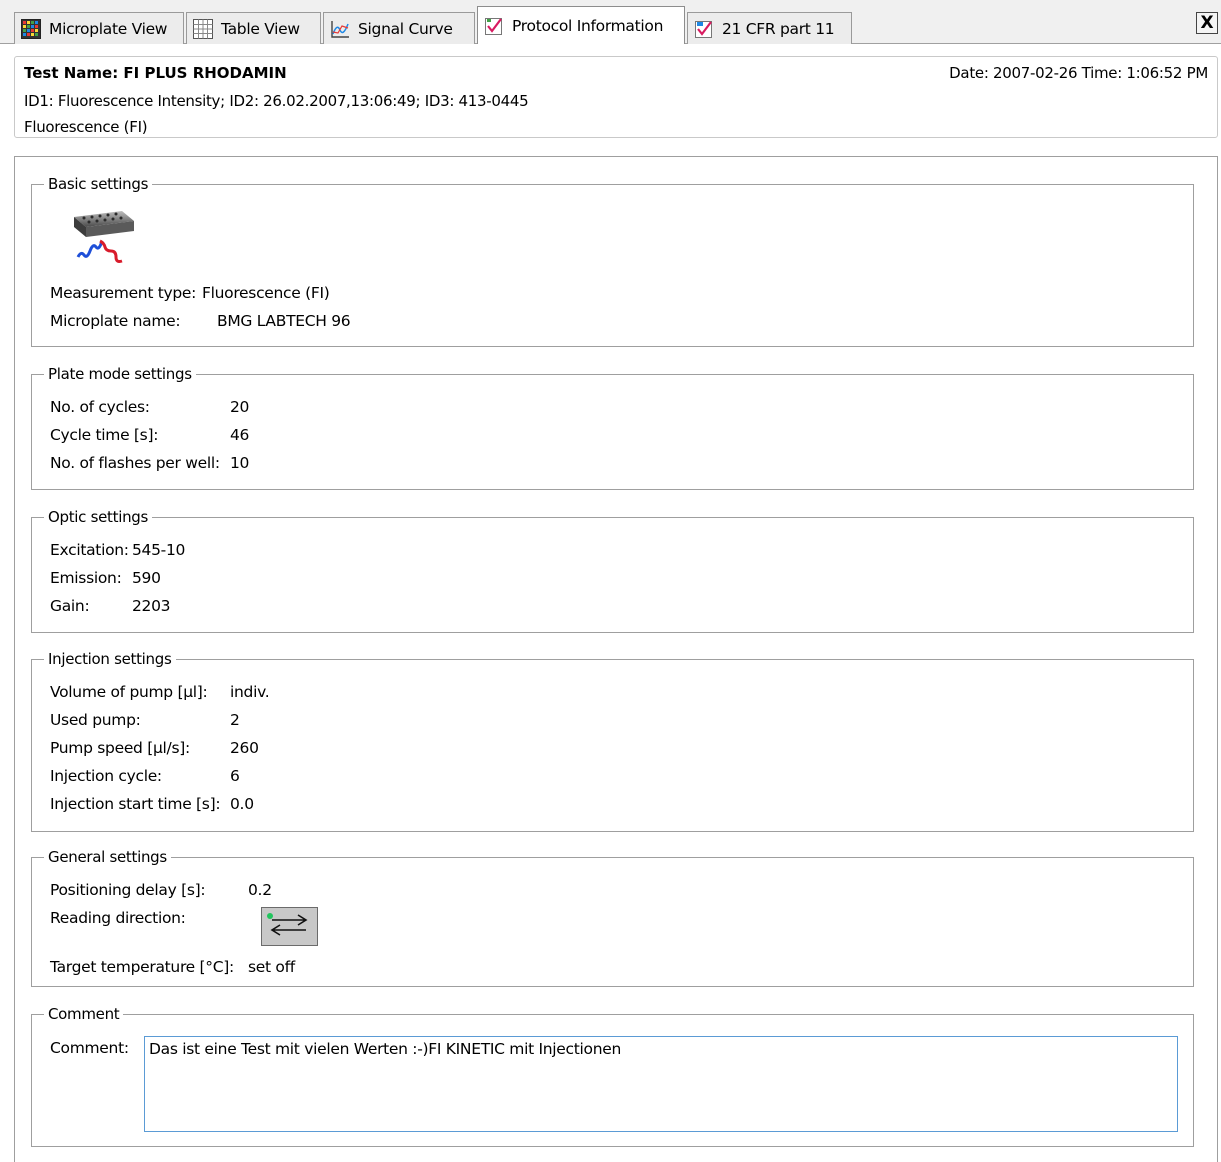 The height and width of the screenshot is (1162, 1221). I want to click on group-legend: Comment, so click(84, 1014).